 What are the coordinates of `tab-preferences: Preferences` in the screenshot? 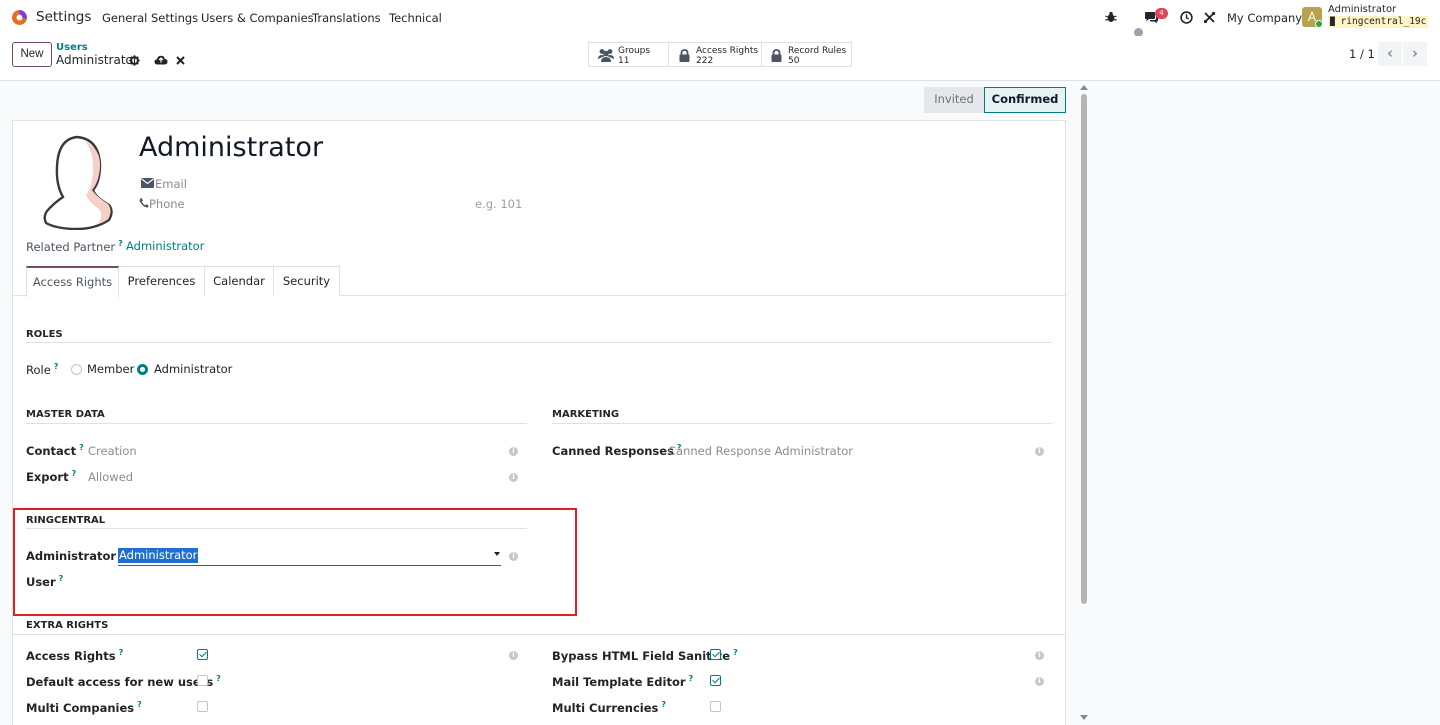 It's located at (162, 281).